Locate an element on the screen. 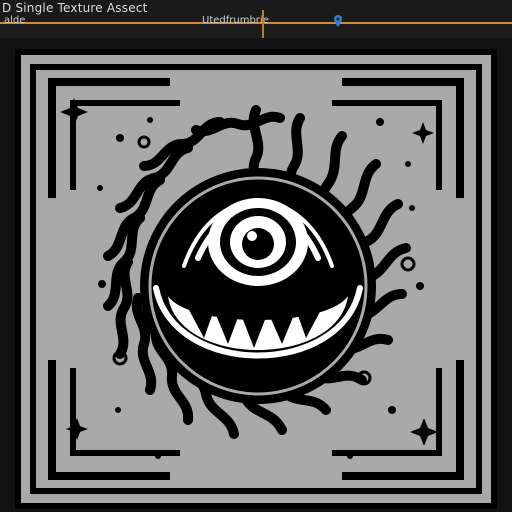 The height and width of the screenshot is (512, 512). toolbar-left-label: alde is located at coordinates (14, 20).